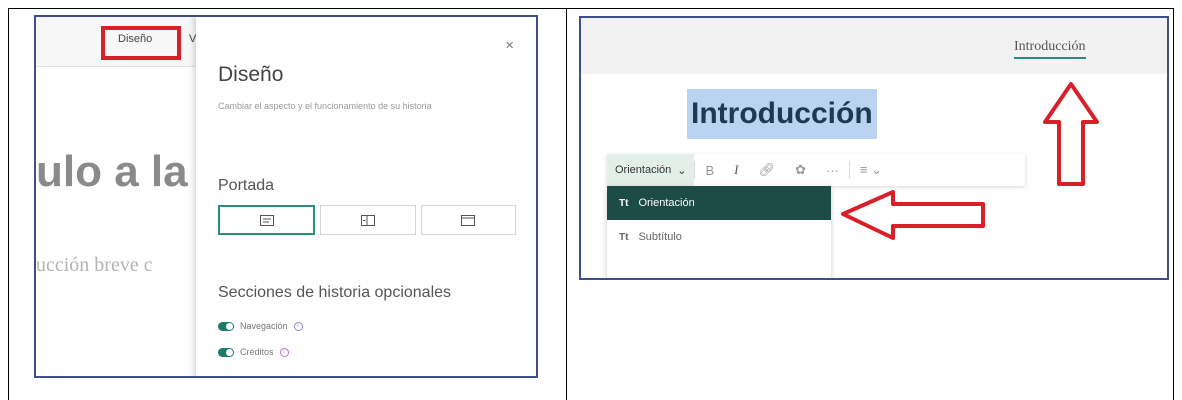 The width and height of the screenshot is (1182, 400). What do you see at coordinates (874, 46) in the screenshot?
I see `story-nav-bar: Introducción` at bounding box center [874, 46].